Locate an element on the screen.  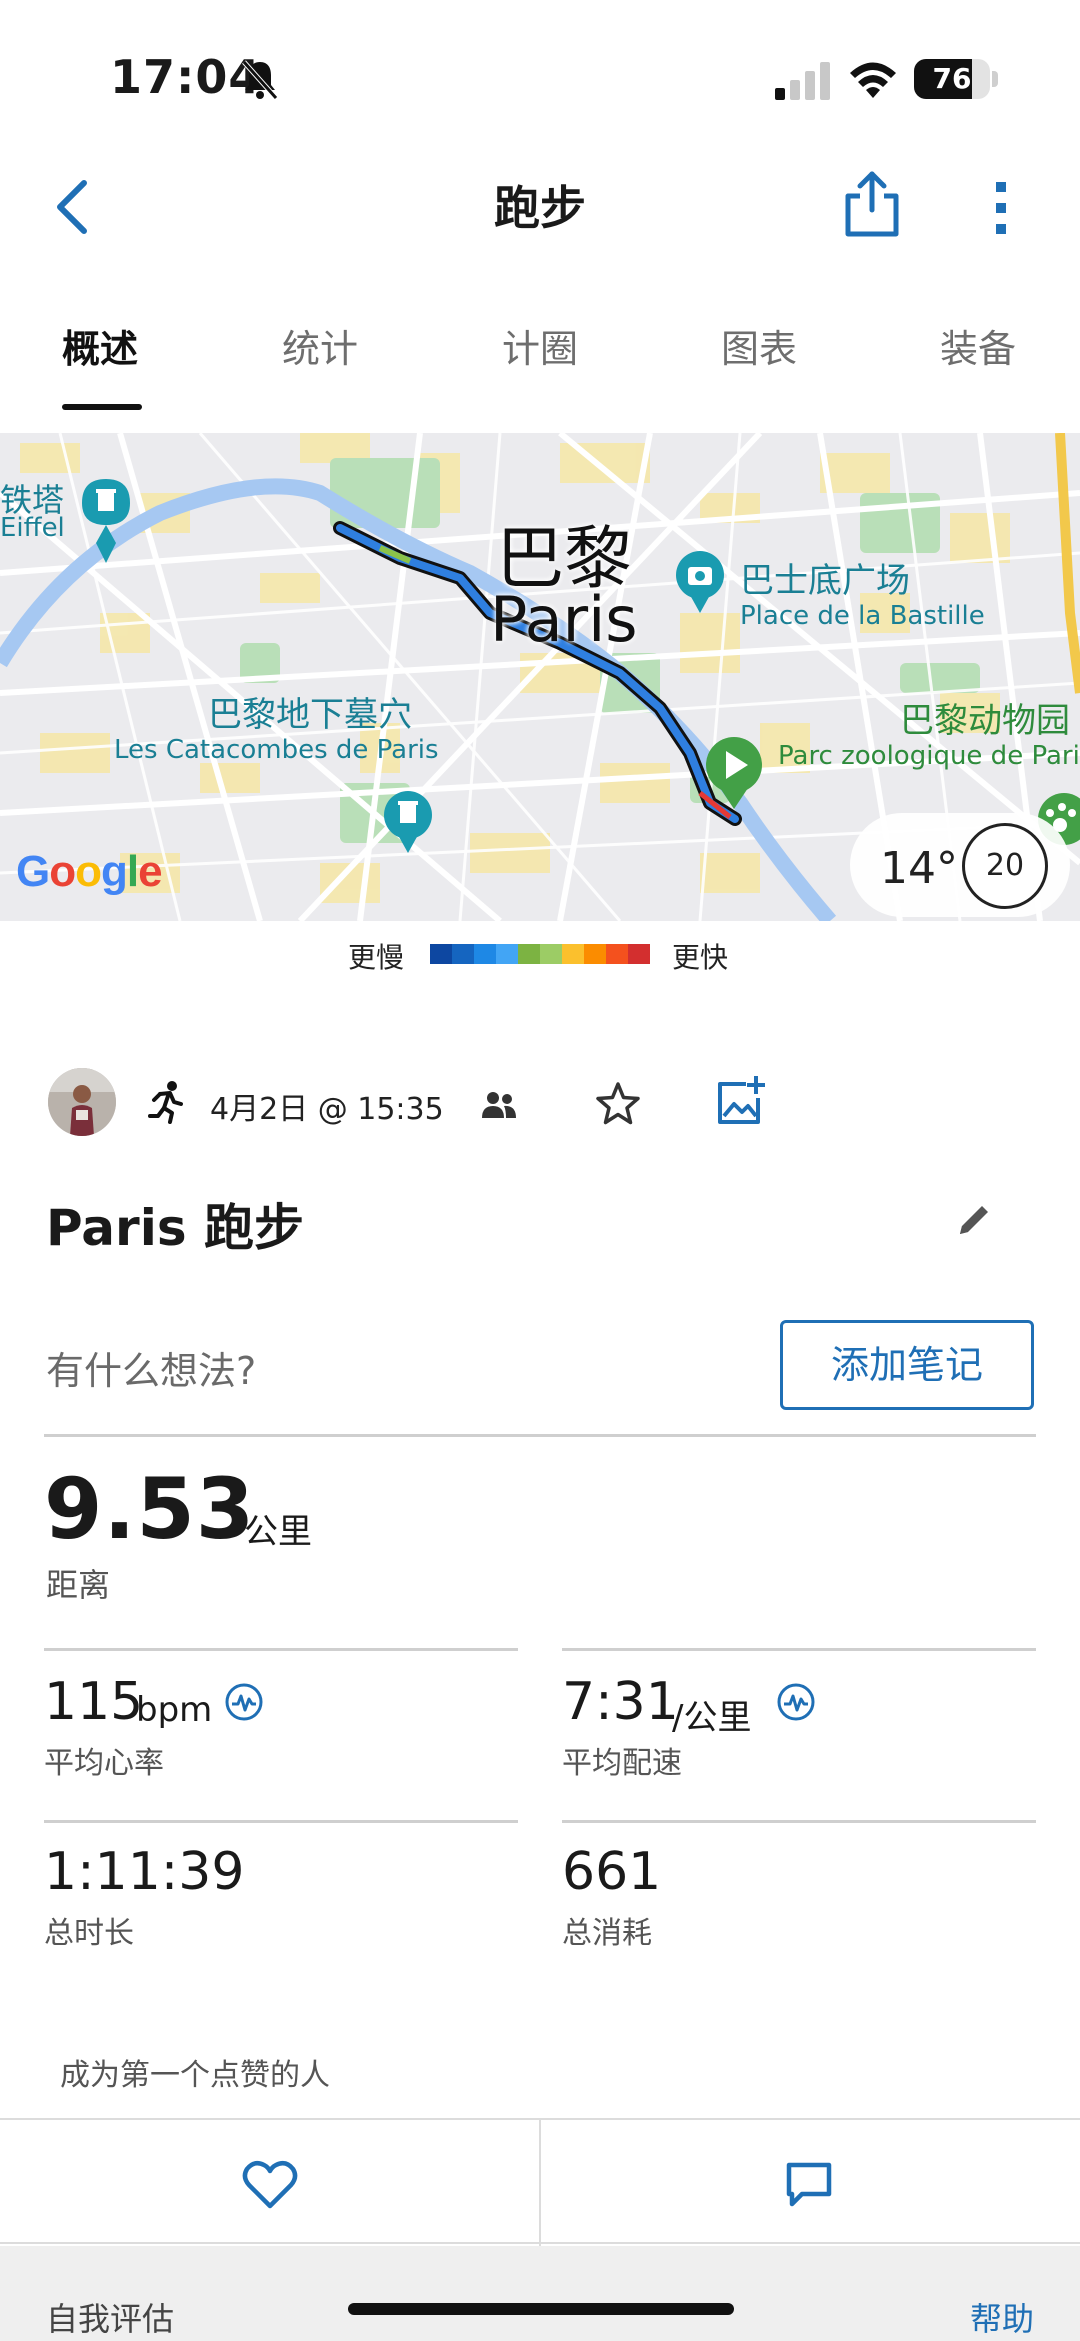
add-note-button: 添加笔记 is located at coordinates (907, 1365).